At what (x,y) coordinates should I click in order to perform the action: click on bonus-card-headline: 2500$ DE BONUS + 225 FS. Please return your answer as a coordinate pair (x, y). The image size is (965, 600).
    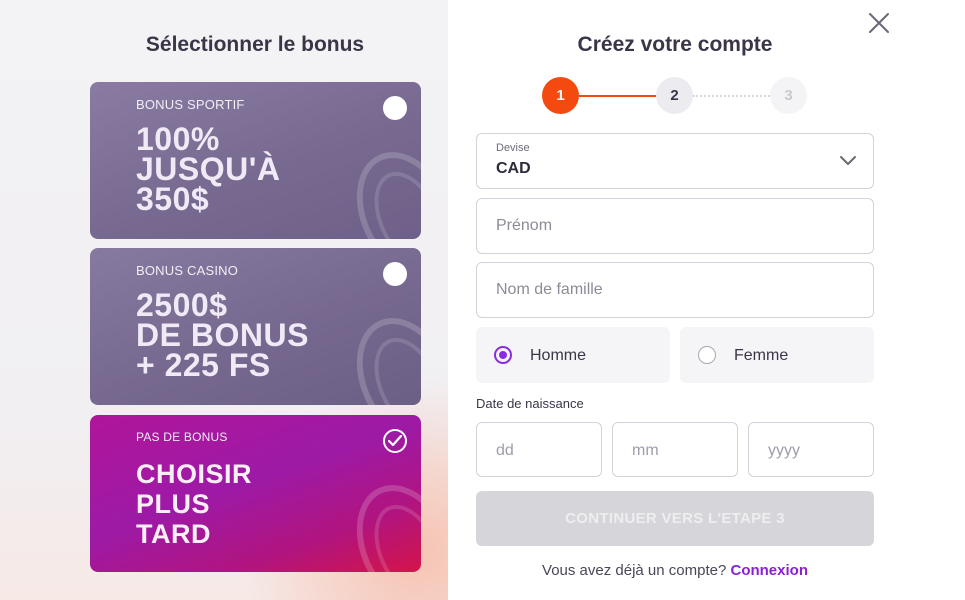
    Looking at the image, I should click on (222, 335).